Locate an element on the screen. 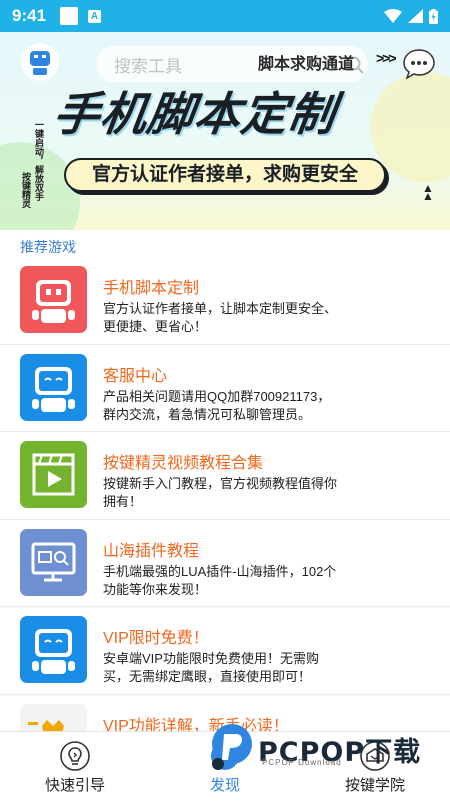 The height and width of the screenshot is (801, 450). list-item: 山海插件教程 手机端最强的LUA插件-山海插件，102个功能等你来发现！ is located at coordinates (225, 563).